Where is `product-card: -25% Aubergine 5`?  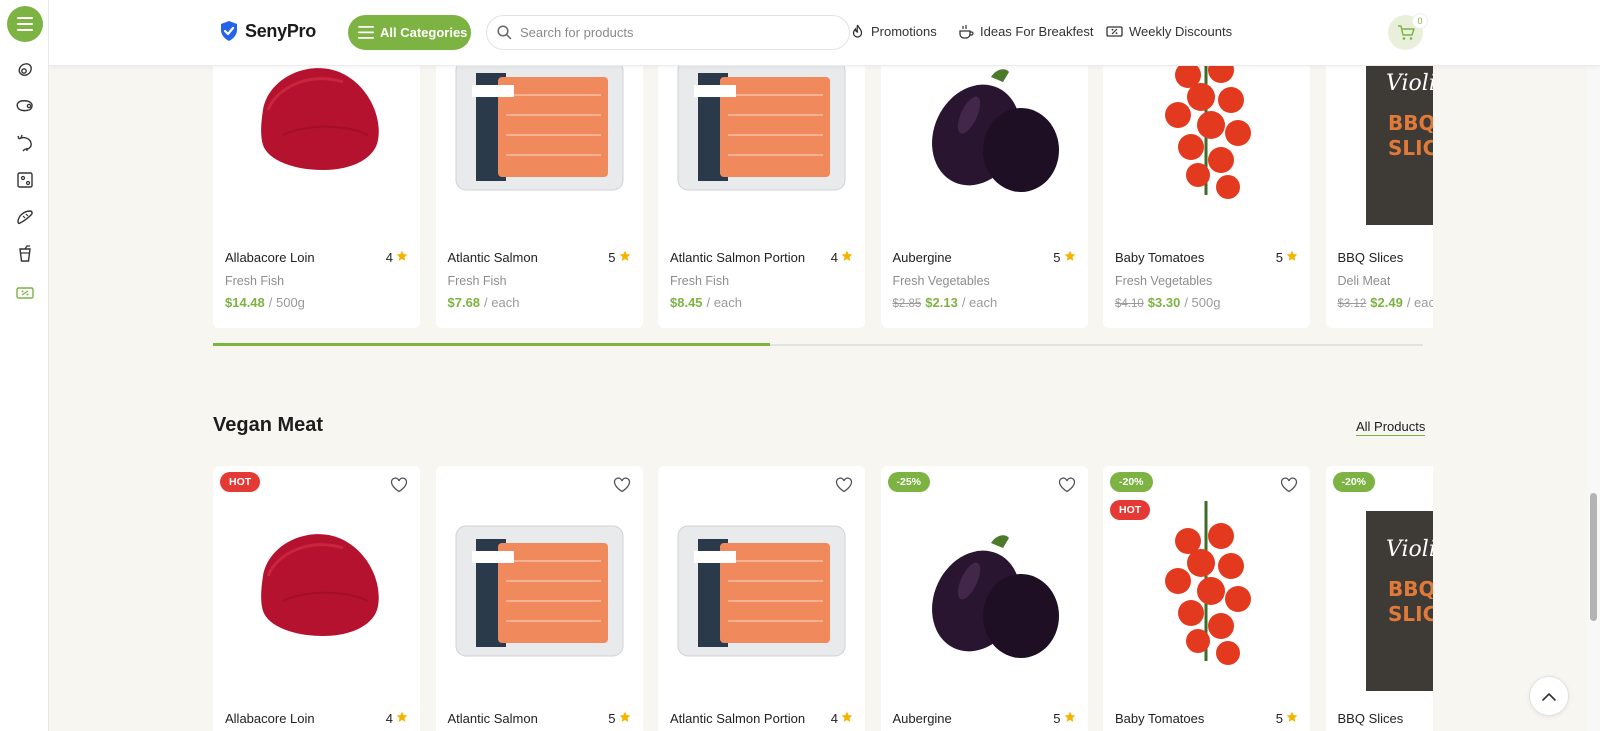
product-card: -25% Aubergine 5 is located at coordinates (984, 598).